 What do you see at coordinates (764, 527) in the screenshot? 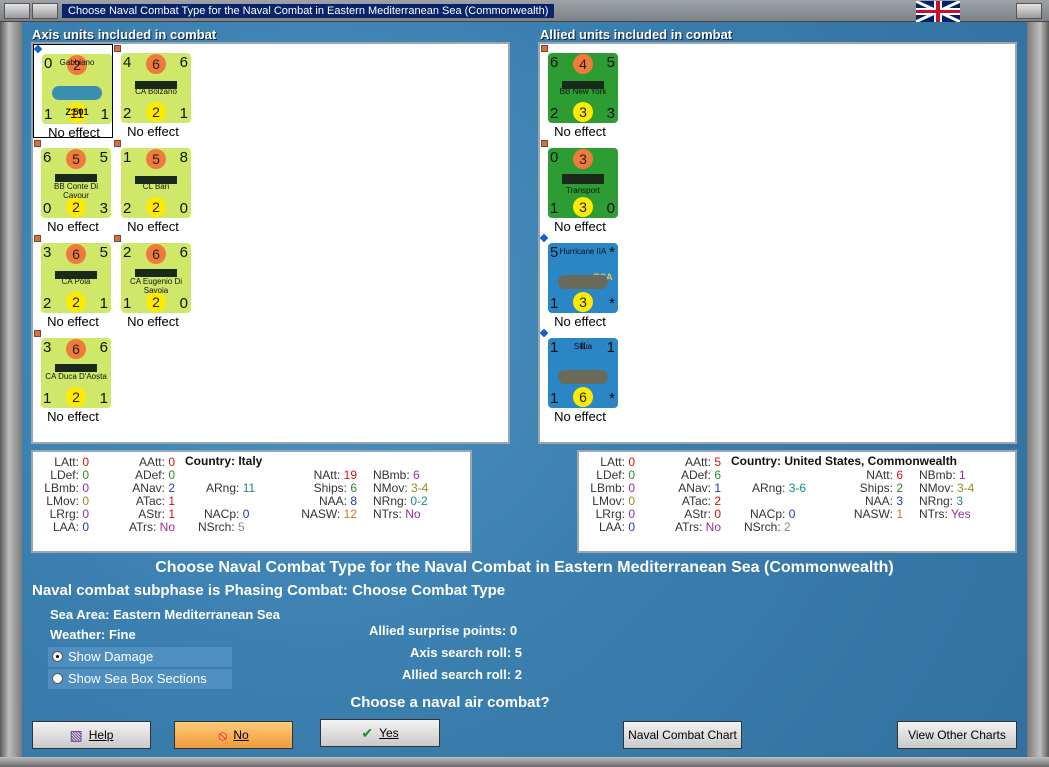
I see `stat-label: NSrch:` at bounding box center [764, 527].